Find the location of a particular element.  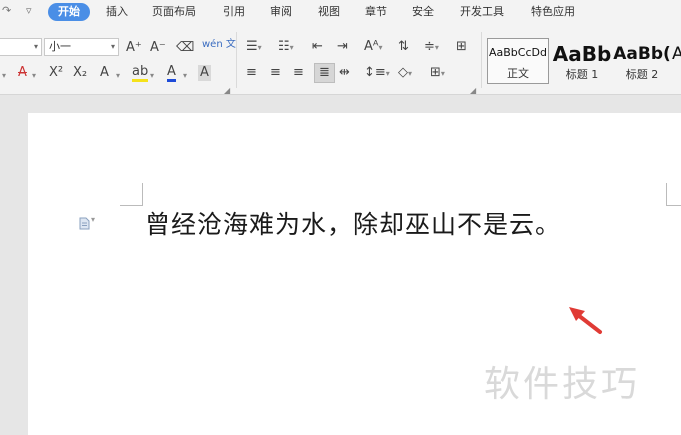

style-heading-1: AaBb 标题 1 is located at coordinates (582, 61).